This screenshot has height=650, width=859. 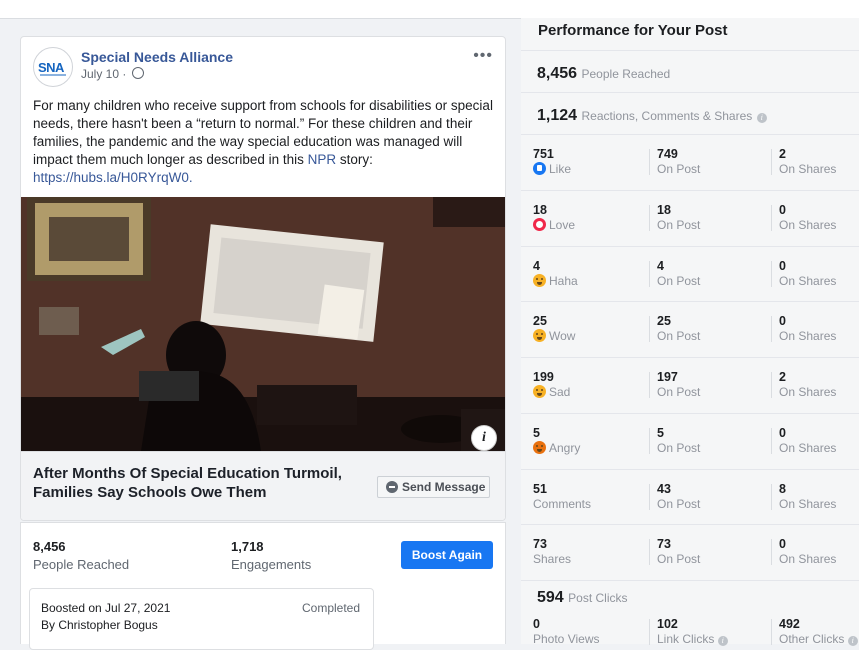 What do you see at coordinates (782, 377) in the screenshot?
I see `on-shares-value: 2` at bounding box center [782, 377].